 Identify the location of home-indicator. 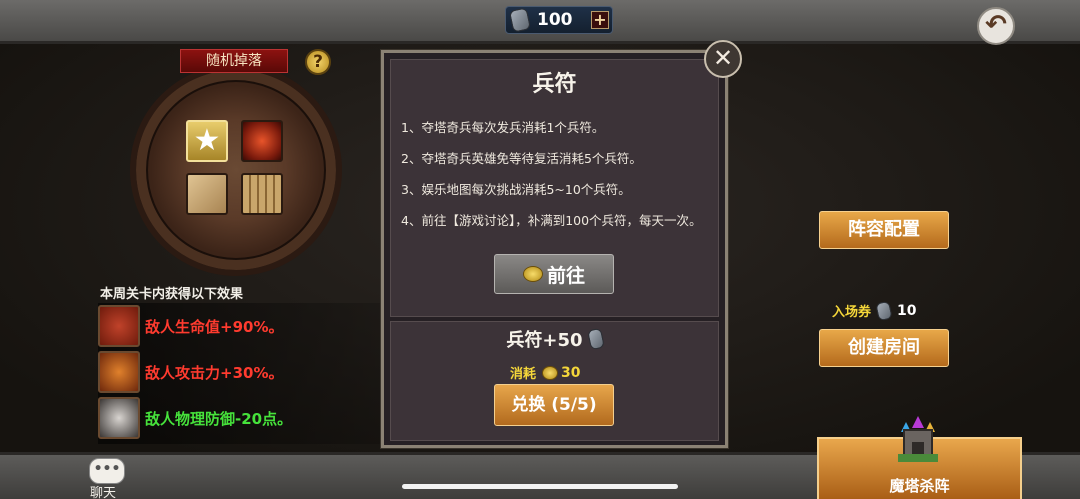
(540, 486).